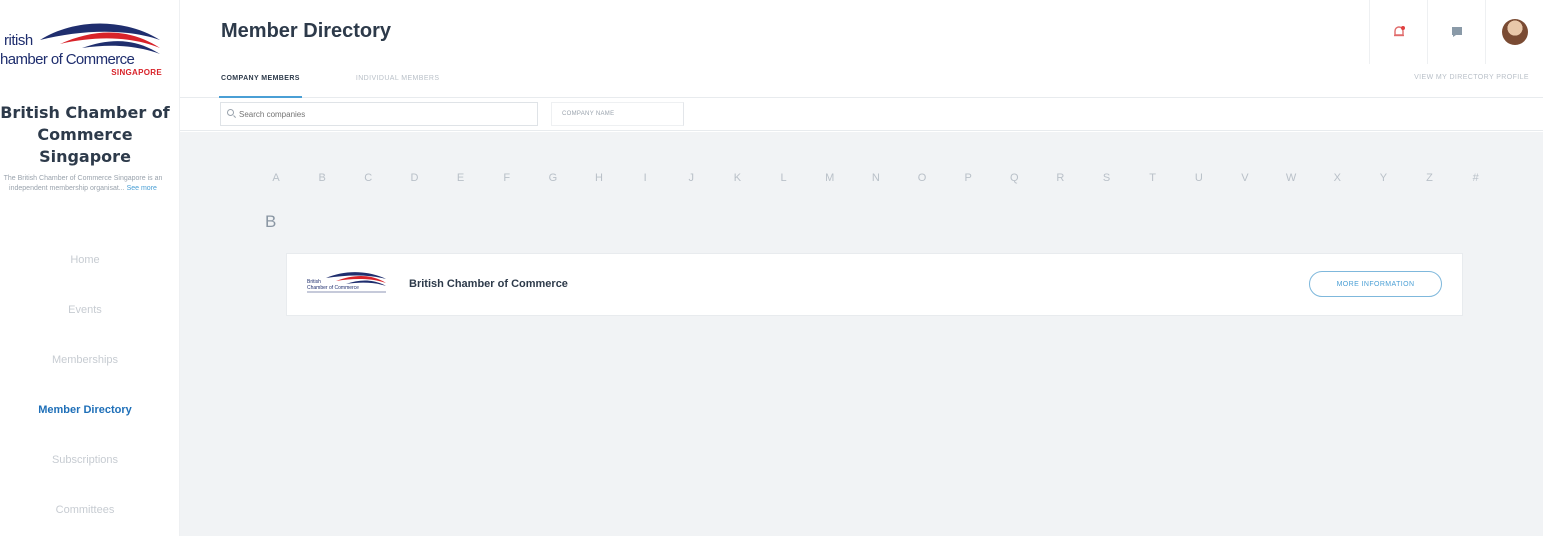 Image resolution: width=1543 pixels, height=536 pixels. I want to click on org-name: British Chamber of Commerce Singapore, so click(85, 134).